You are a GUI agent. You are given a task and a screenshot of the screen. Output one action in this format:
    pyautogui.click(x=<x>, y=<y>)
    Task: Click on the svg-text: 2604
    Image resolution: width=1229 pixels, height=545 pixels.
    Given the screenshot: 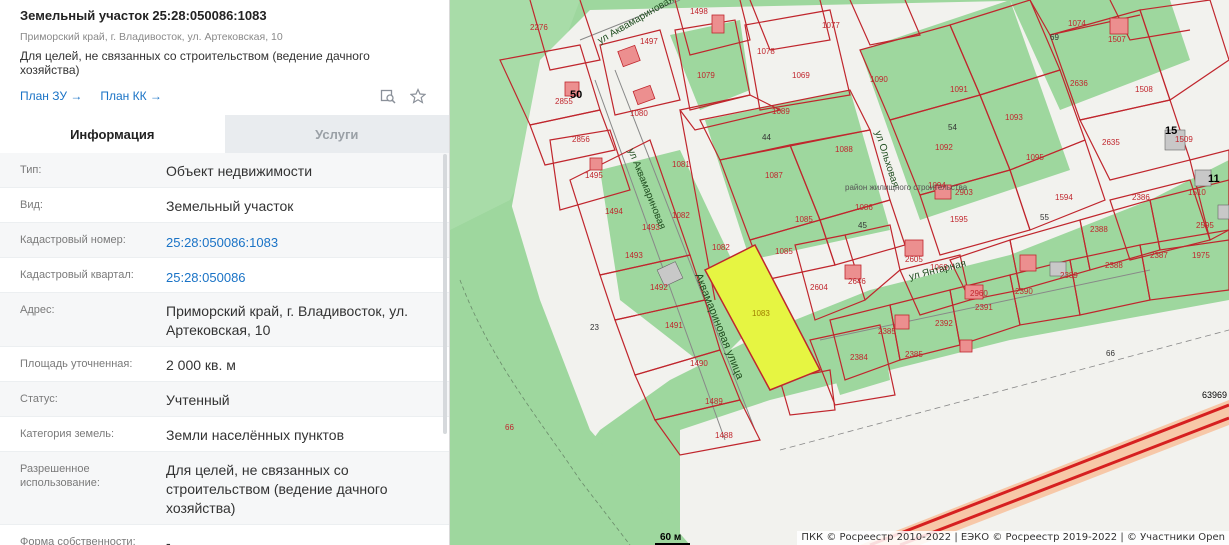 What is the action you would take?
    pyautogui.click(x=819, y=287)
    